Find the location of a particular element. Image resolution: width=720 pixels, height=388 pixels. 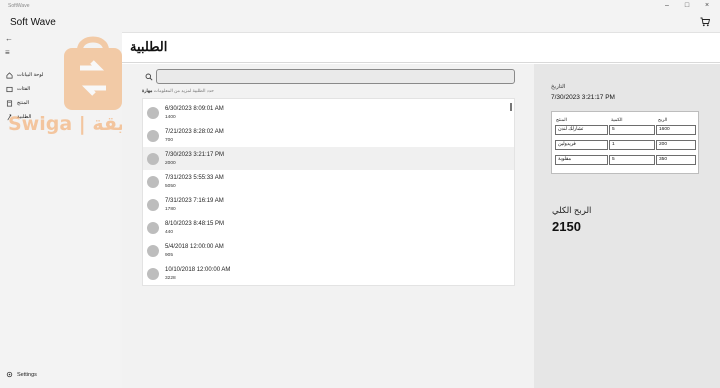

maximize-button: □ is located at coordinates (687, 5).